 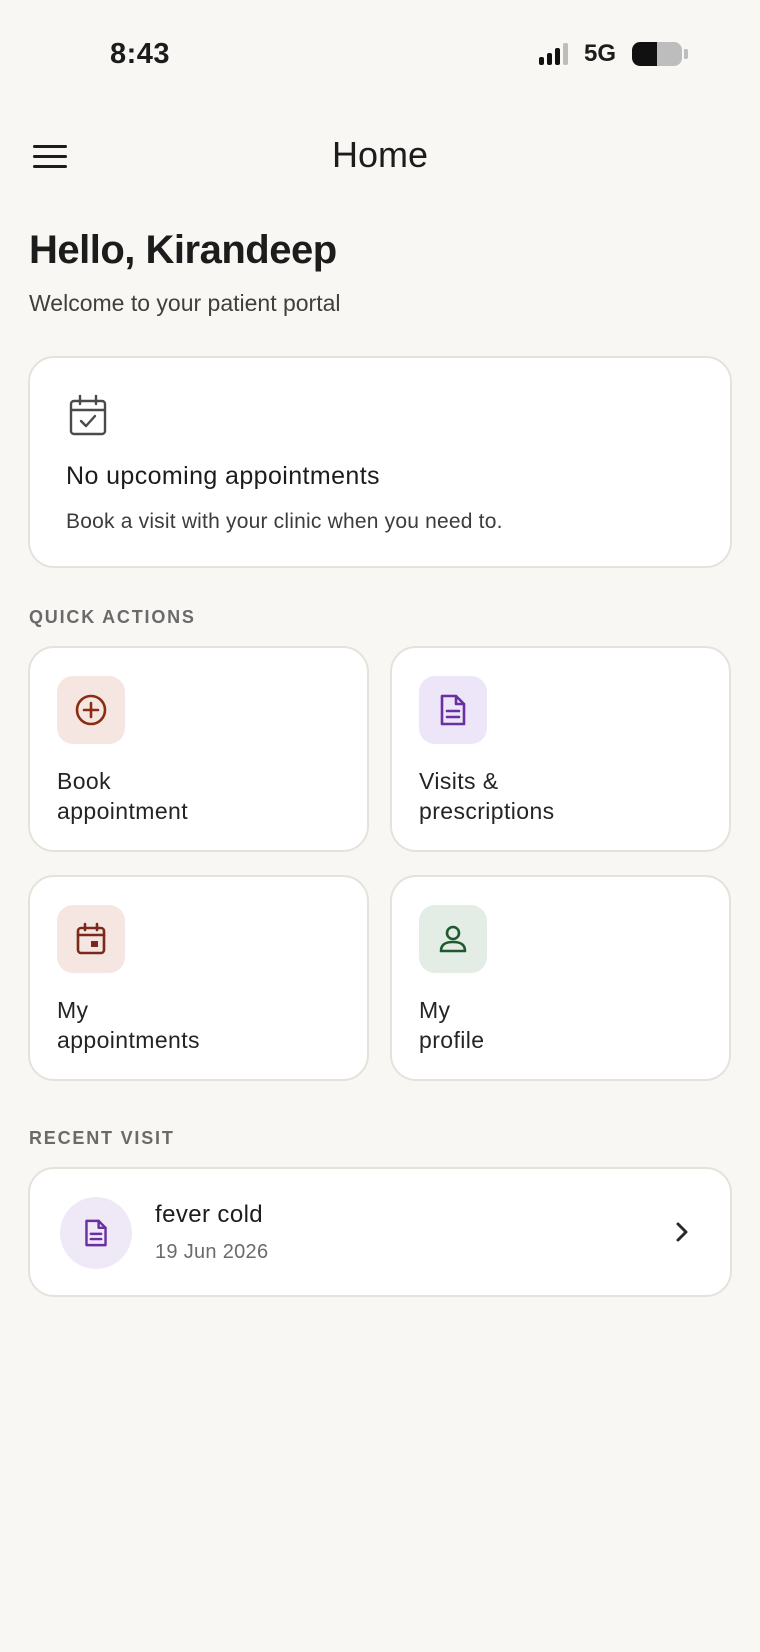 I want to click on signal-icon, so click(x=553, y=54).